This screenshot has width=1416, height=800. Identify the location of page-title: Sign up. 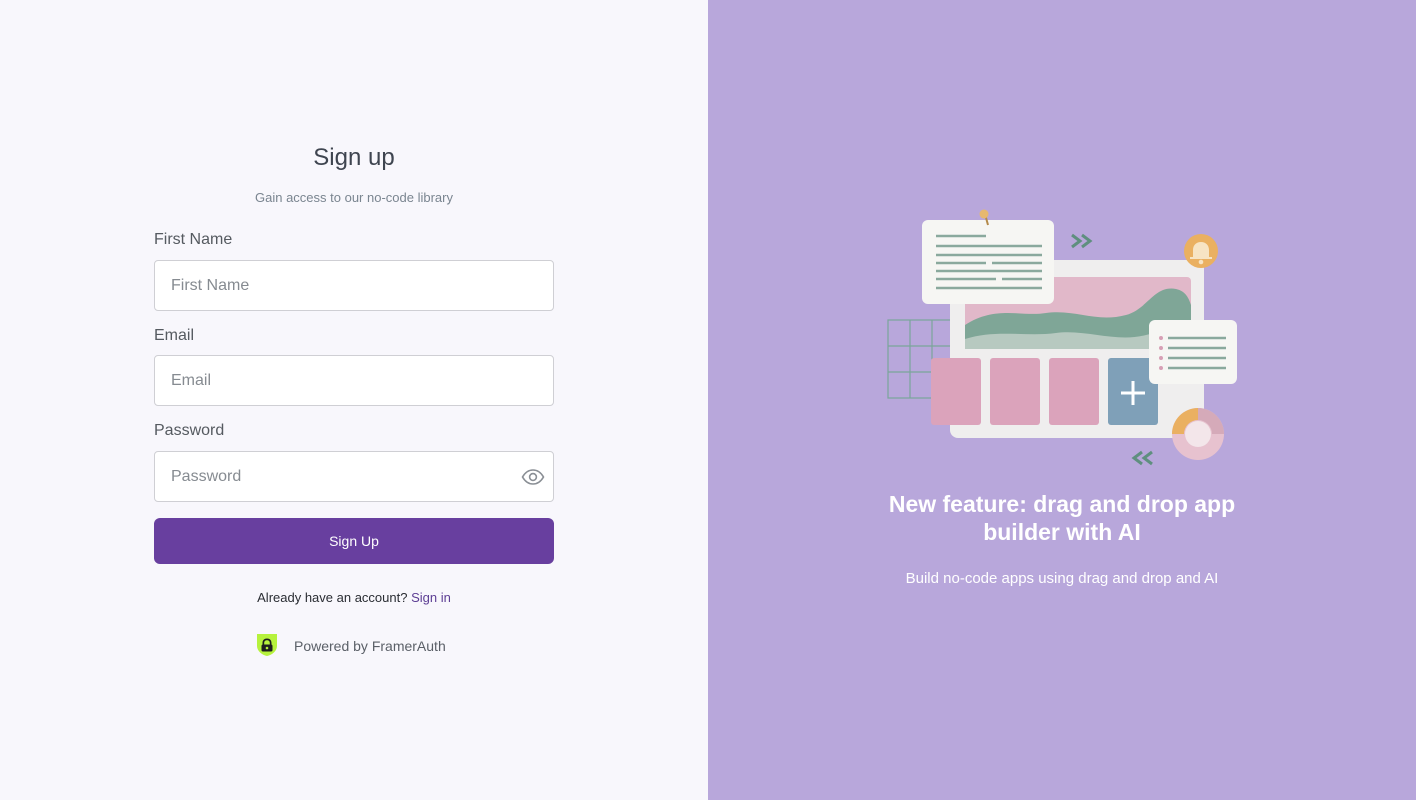
(354, 157).